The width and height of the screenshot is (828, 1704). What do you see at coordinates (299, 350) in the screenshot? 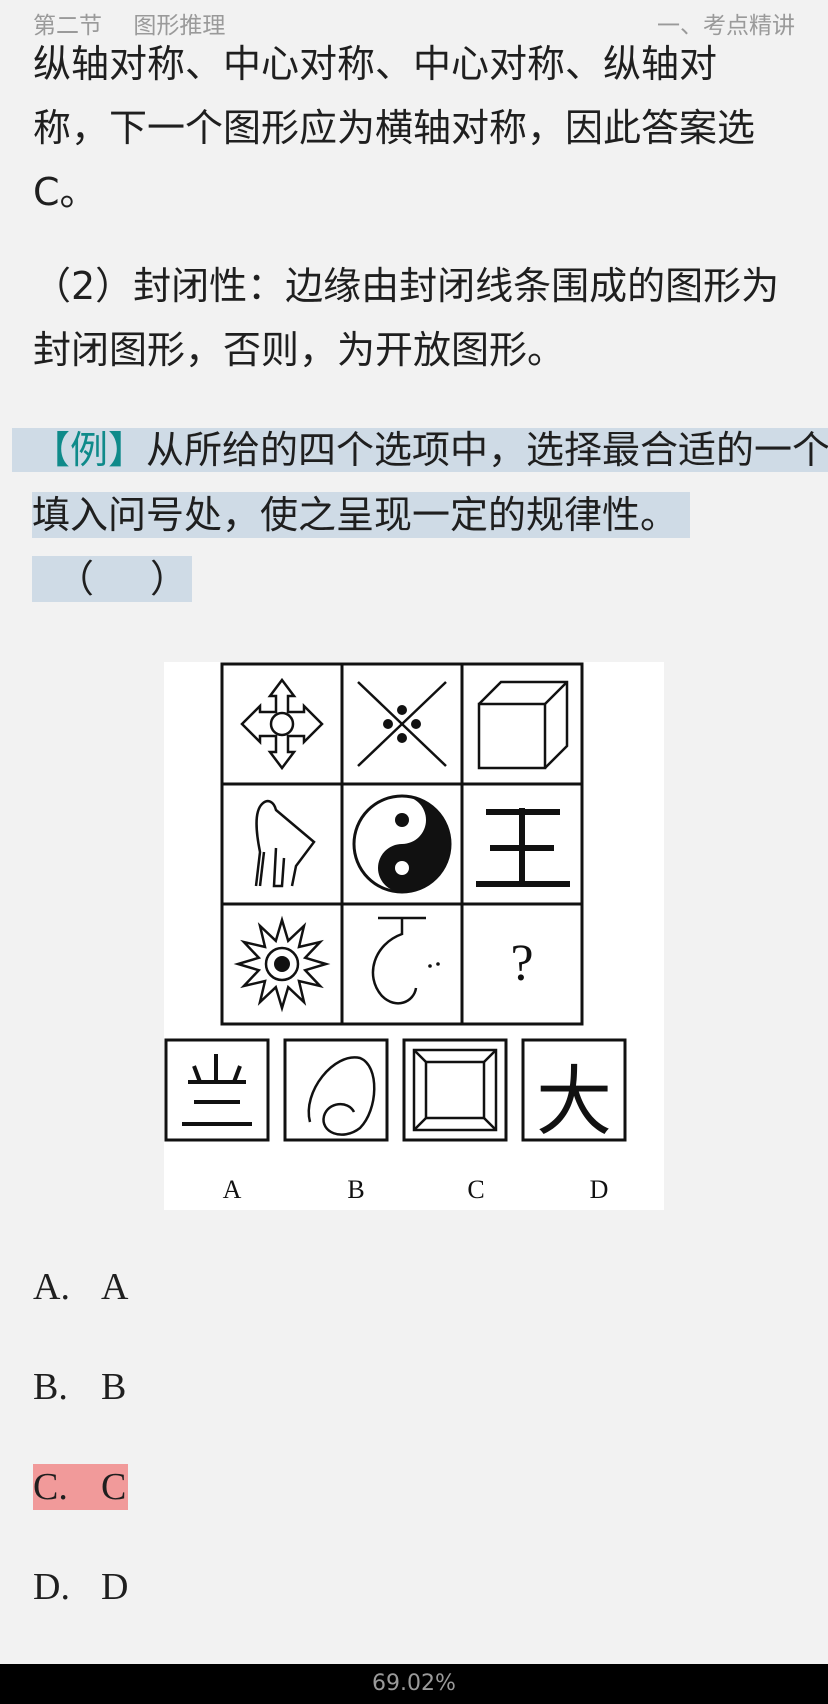
I see `paragraph-2-line-2: 封闭图形，否则，为开放图形。` at bounding box center [299, 350].